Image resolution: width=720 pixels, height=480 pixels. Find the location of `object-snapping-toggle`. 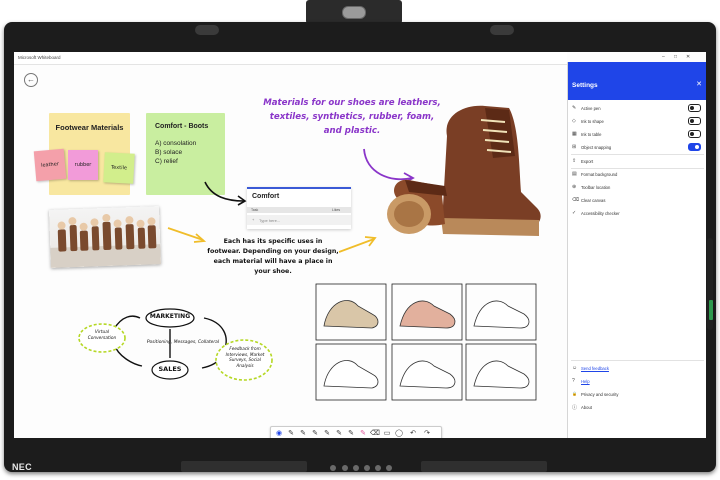

object-snapping-toggle is located at coordinates (694, 147).